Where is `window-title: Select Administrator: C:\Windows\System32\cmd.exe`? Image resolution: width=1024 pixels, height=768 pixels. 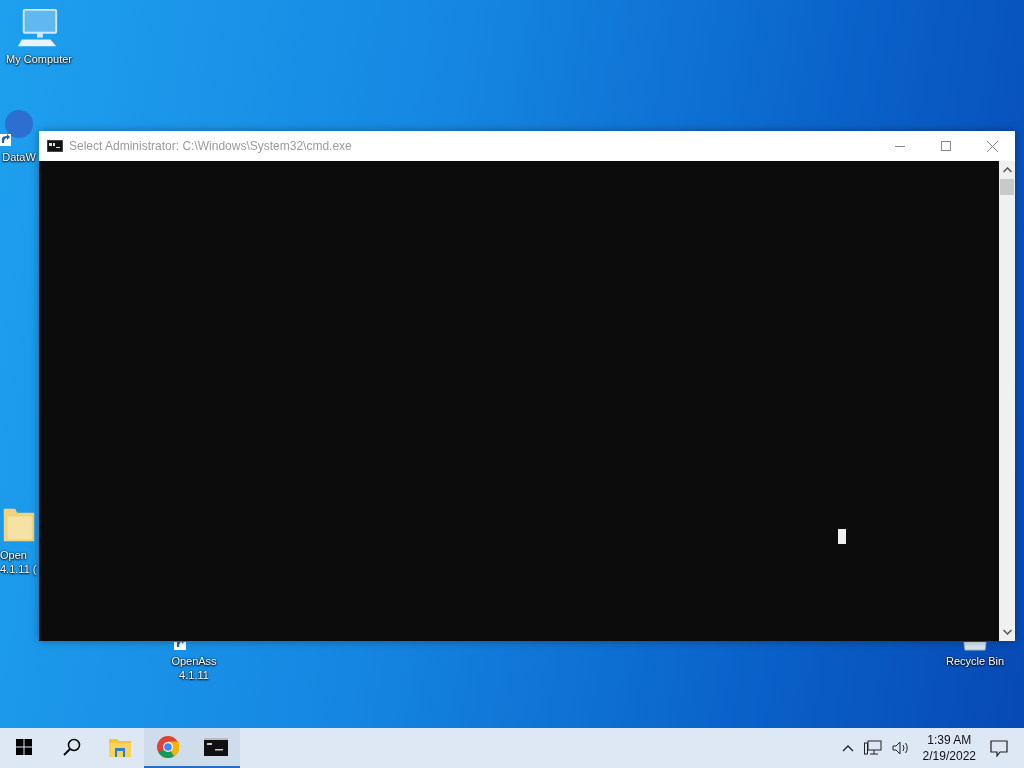
window-title: Select Administrator: C:\Windows\System32\cmd.exe is located at coordinates (210, 146).